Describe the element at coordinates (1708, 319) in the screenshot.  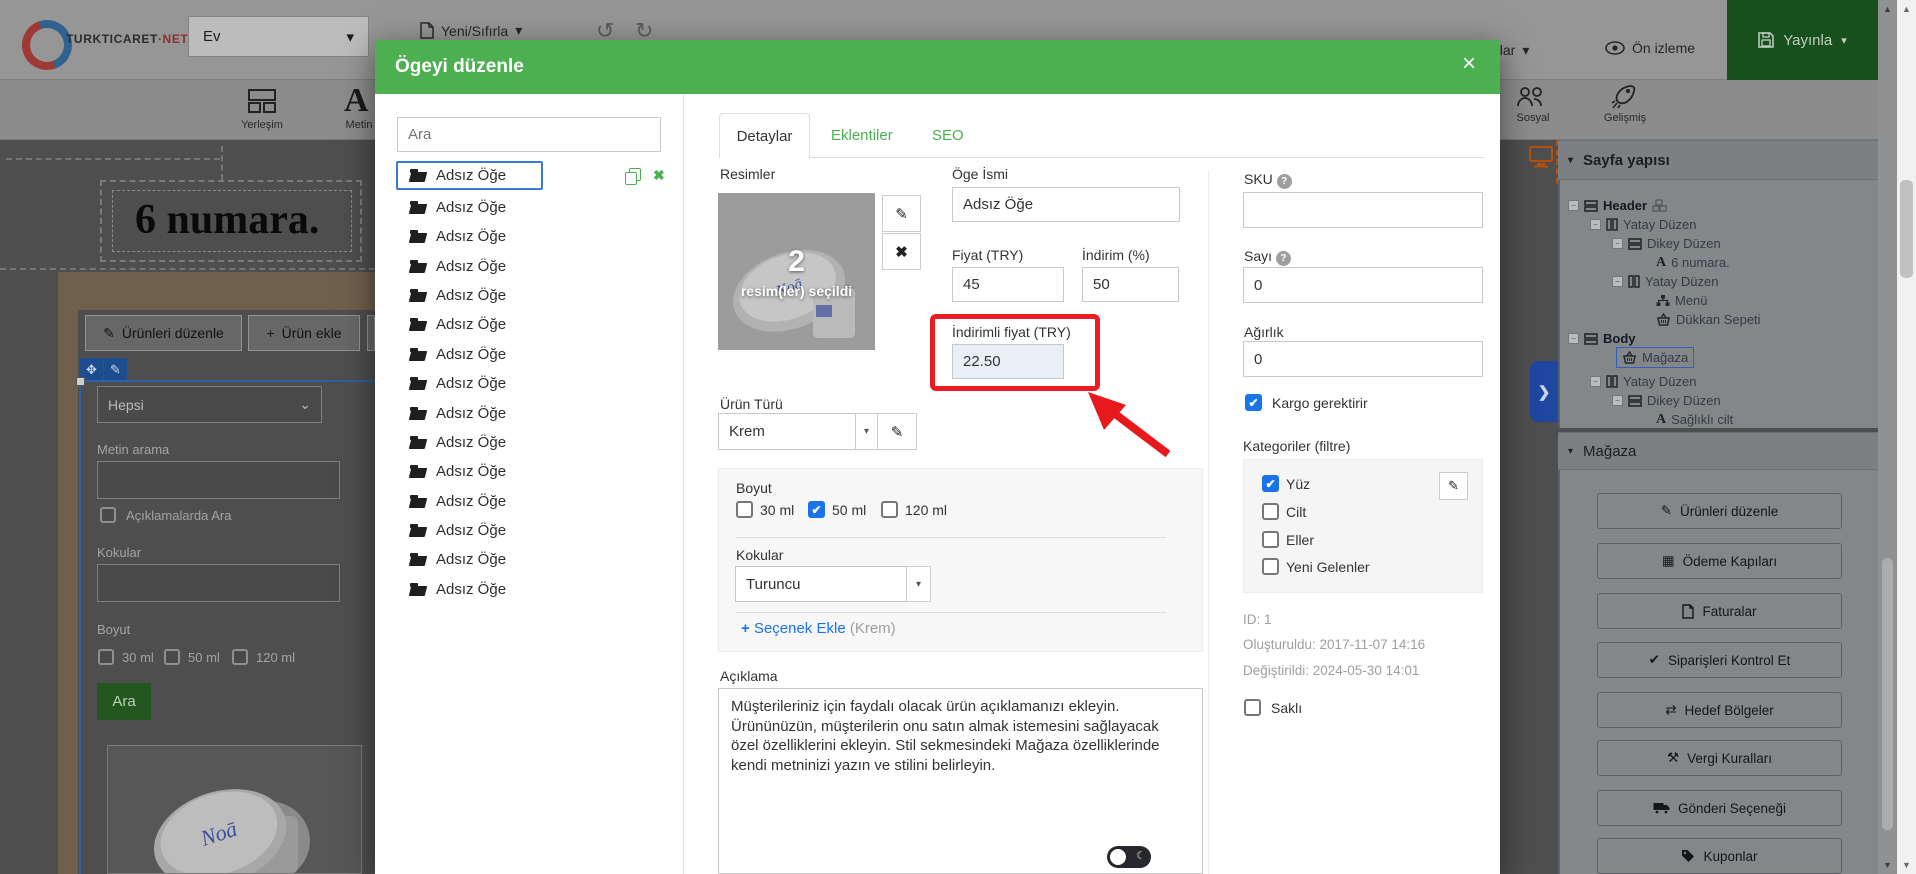
I see `tree-item-cart: Dükkan Sepeti` at that location.